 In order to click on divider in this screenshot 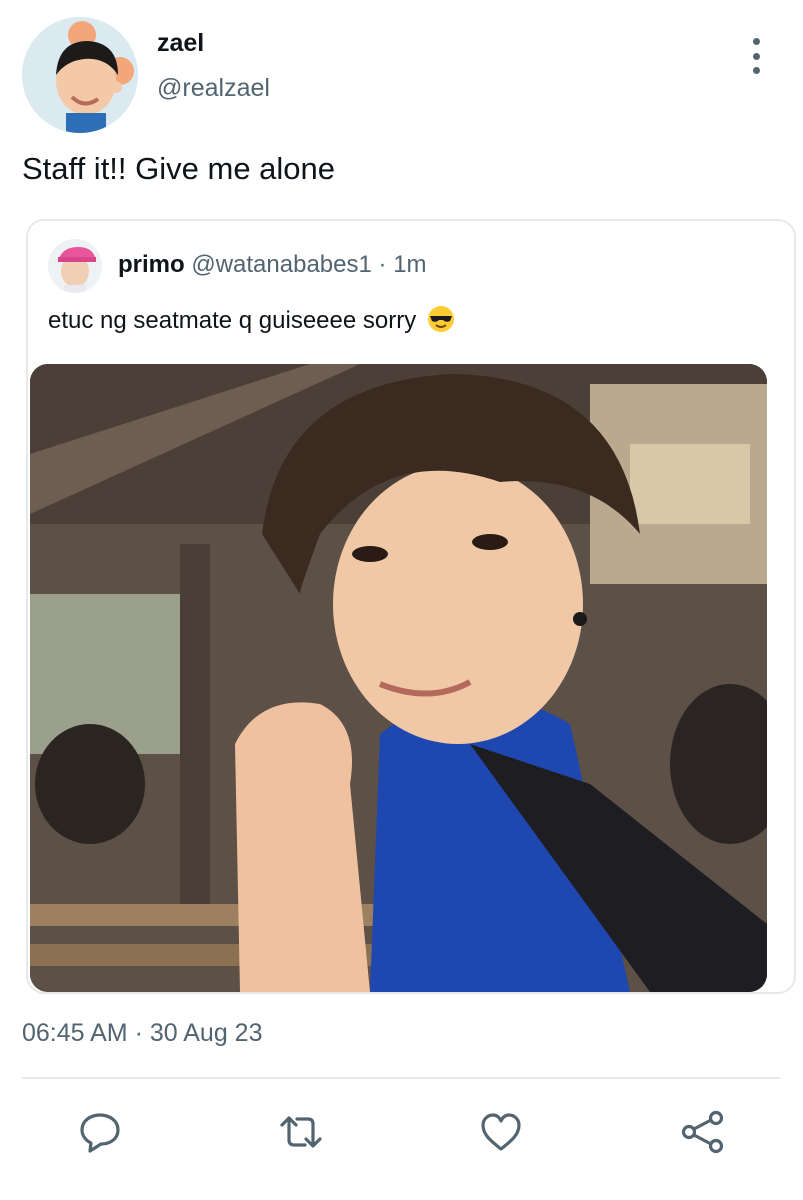, I will do `click(401, 1078)`.